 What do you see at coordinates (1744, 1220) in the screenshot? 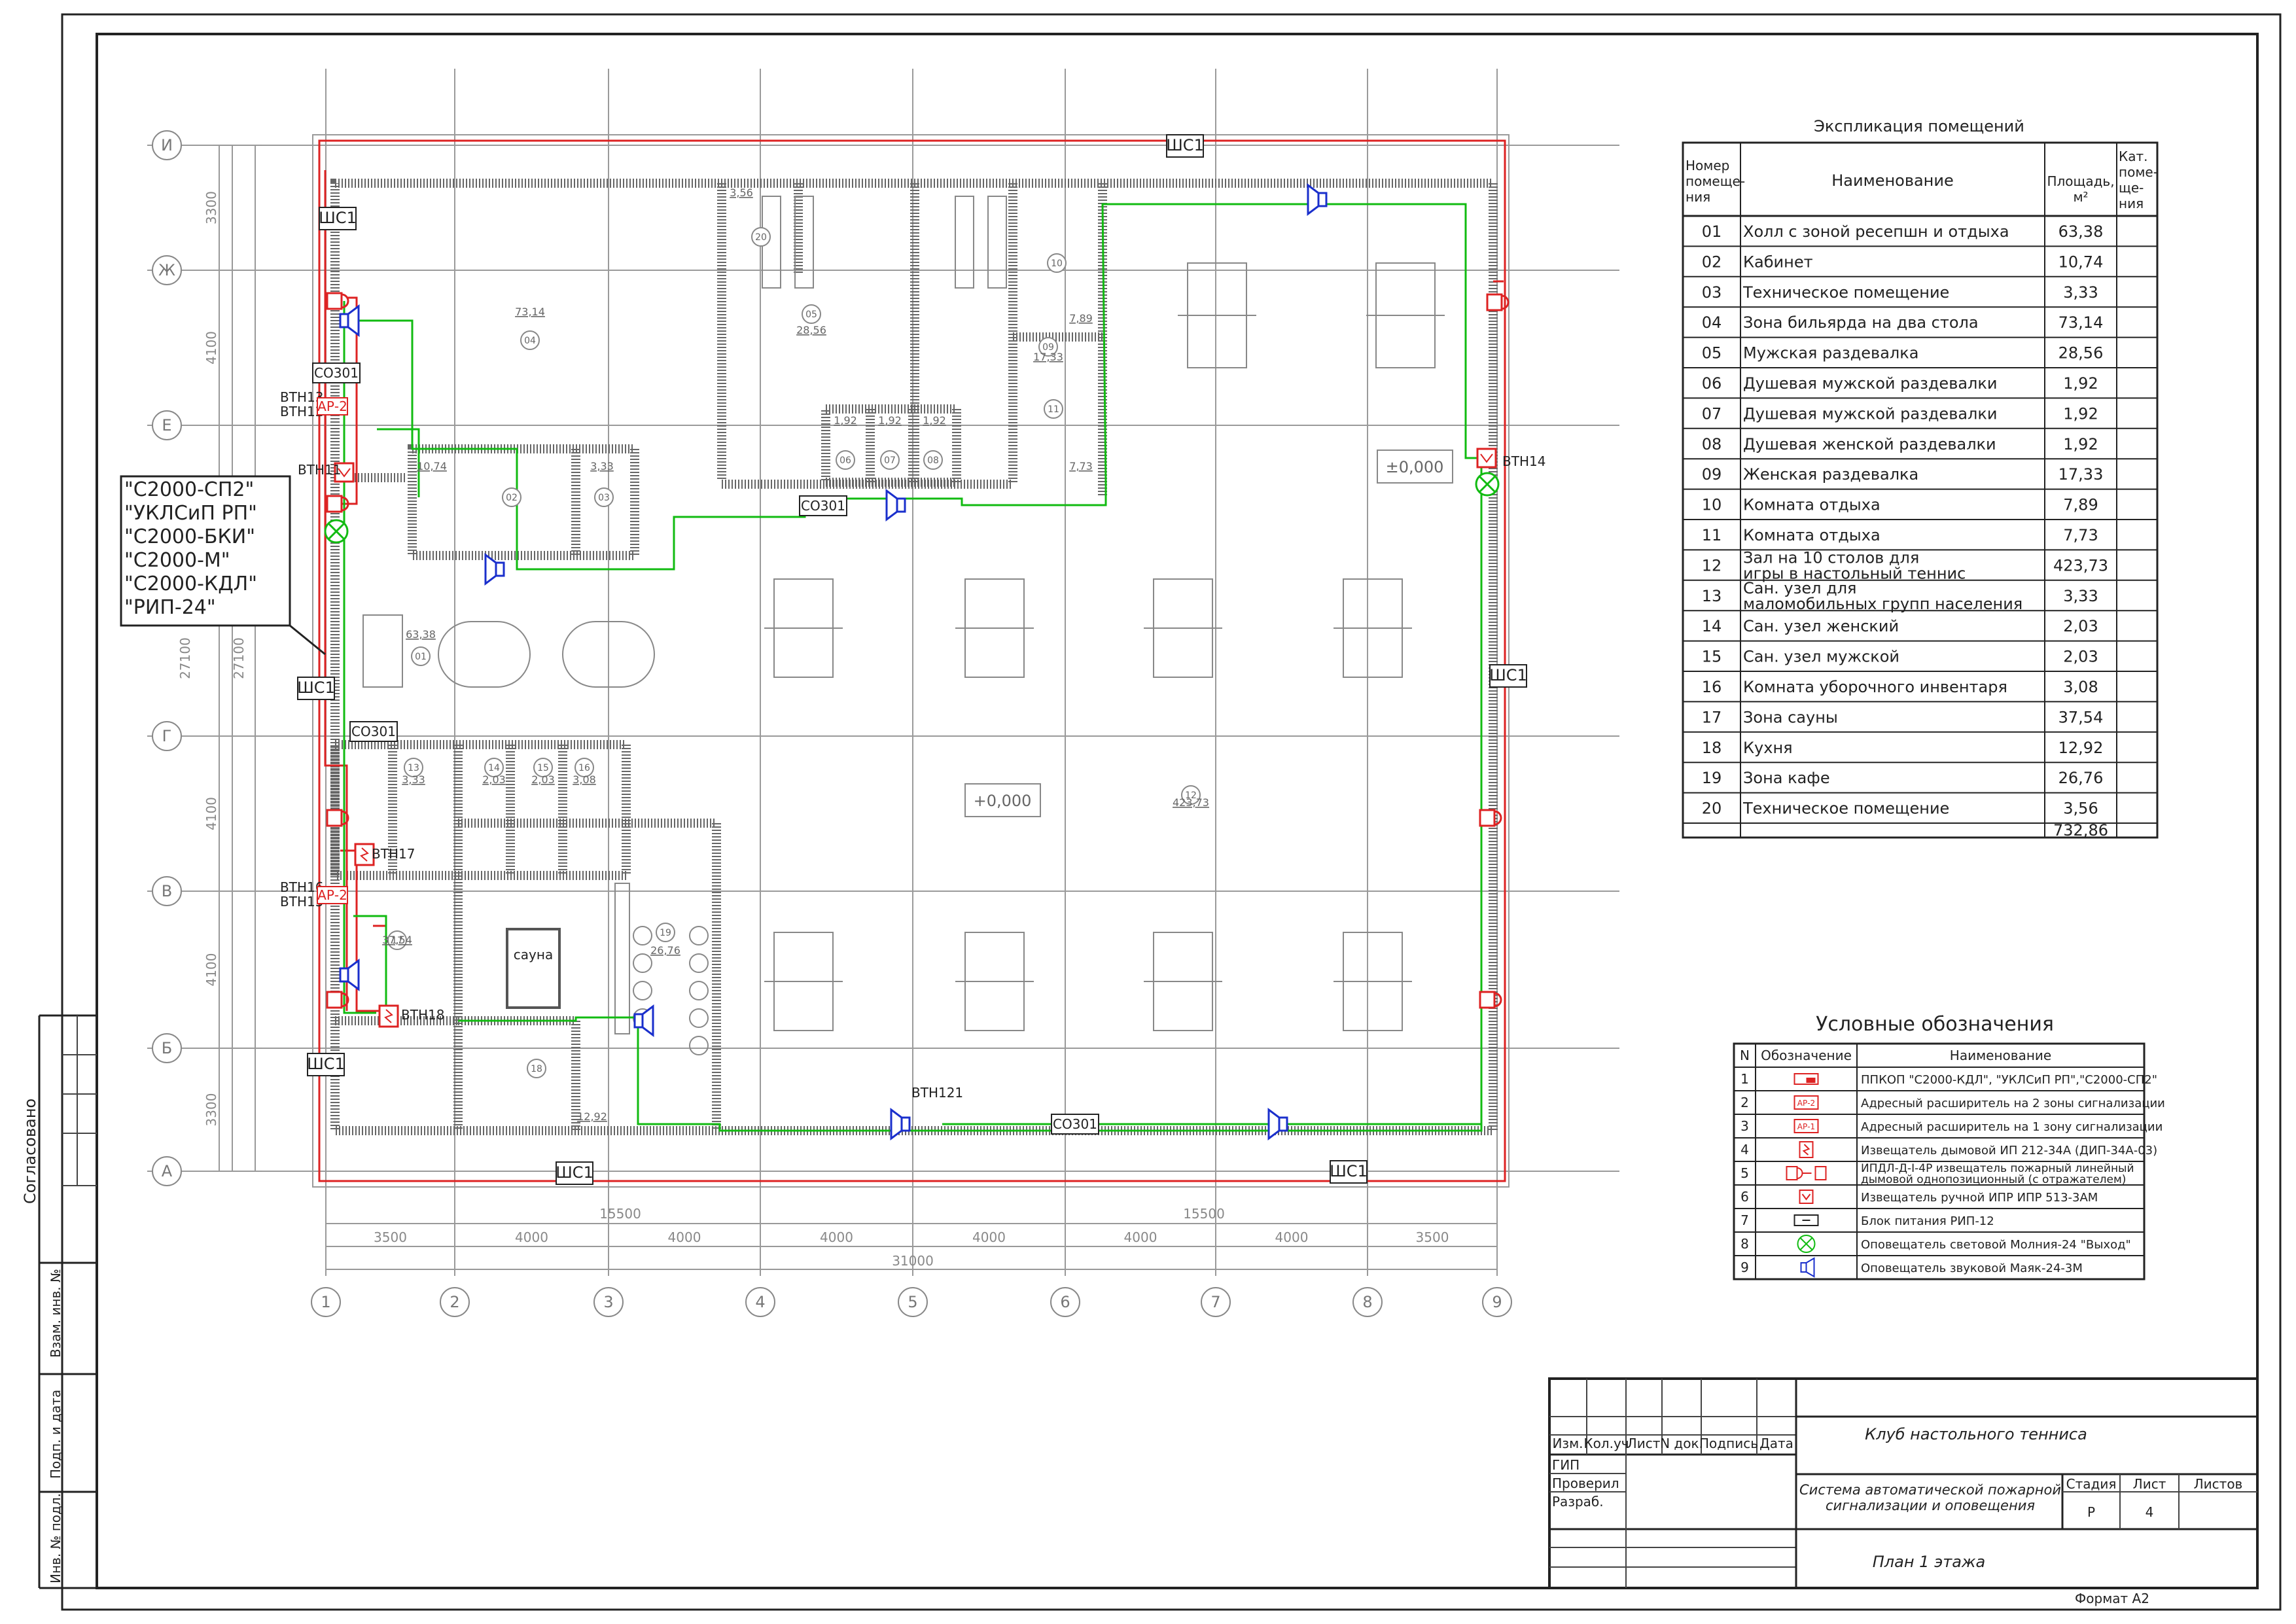
I see `legend-num: 7` at bounding box center [1744, 1220].